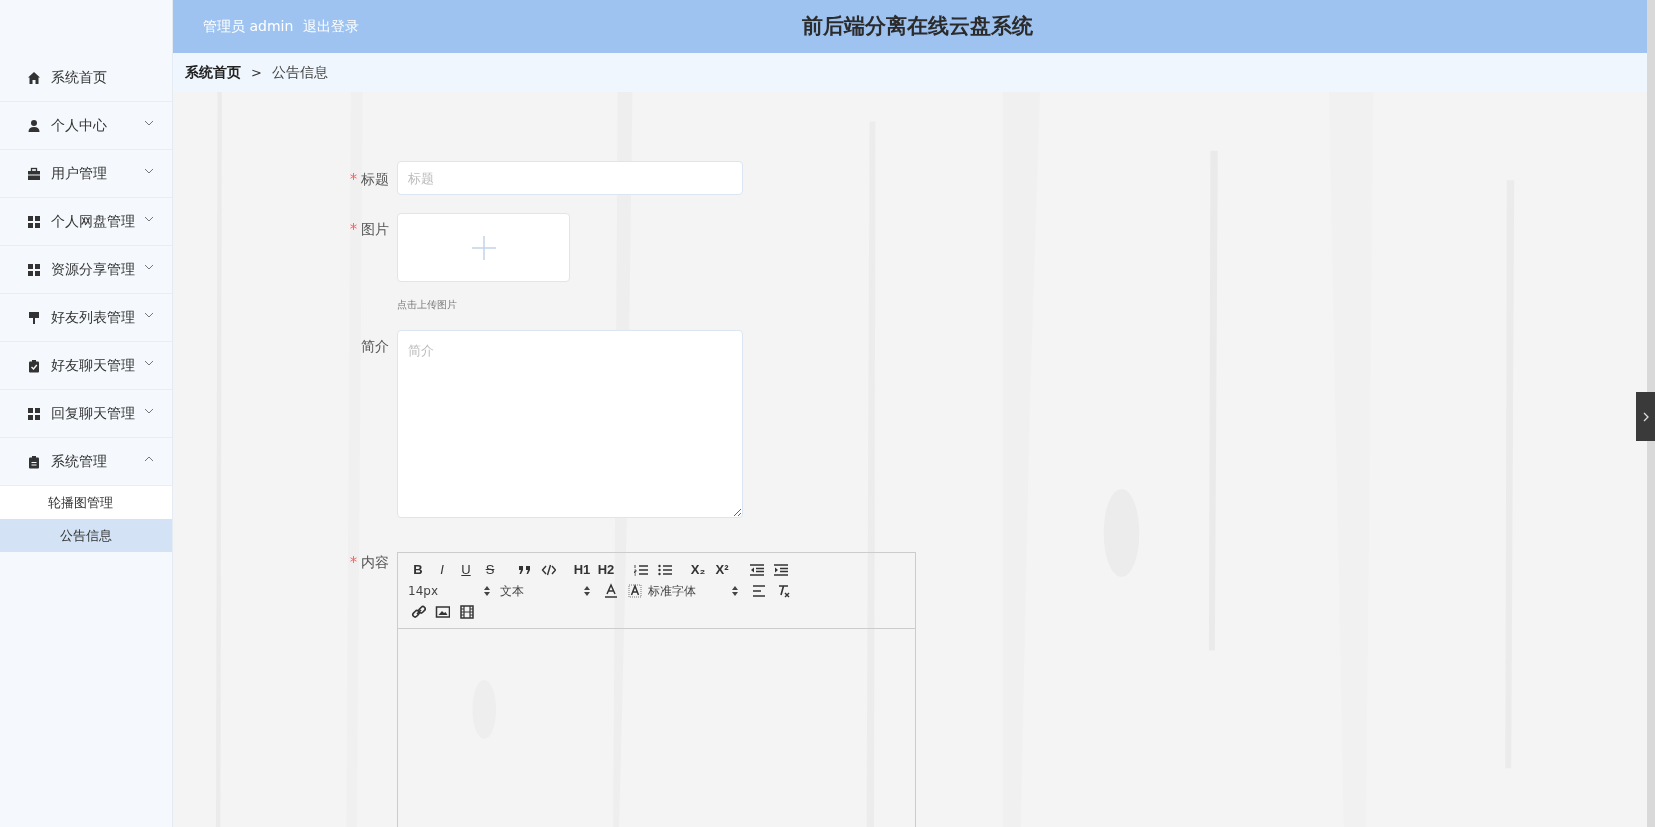  What do you see at coordinates (610, 590) in the screenshot?
I see `text-color-icon` at bounding box center [610, 590].